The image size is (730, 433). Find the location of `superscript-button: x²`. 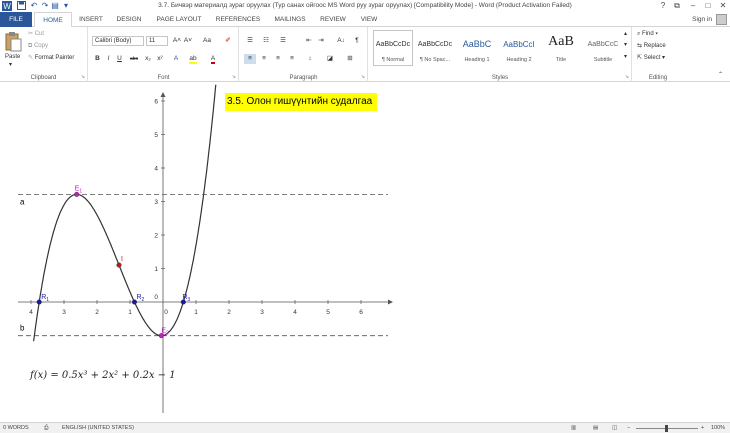

superscript-button: x² is located at coordinates (160, 59).